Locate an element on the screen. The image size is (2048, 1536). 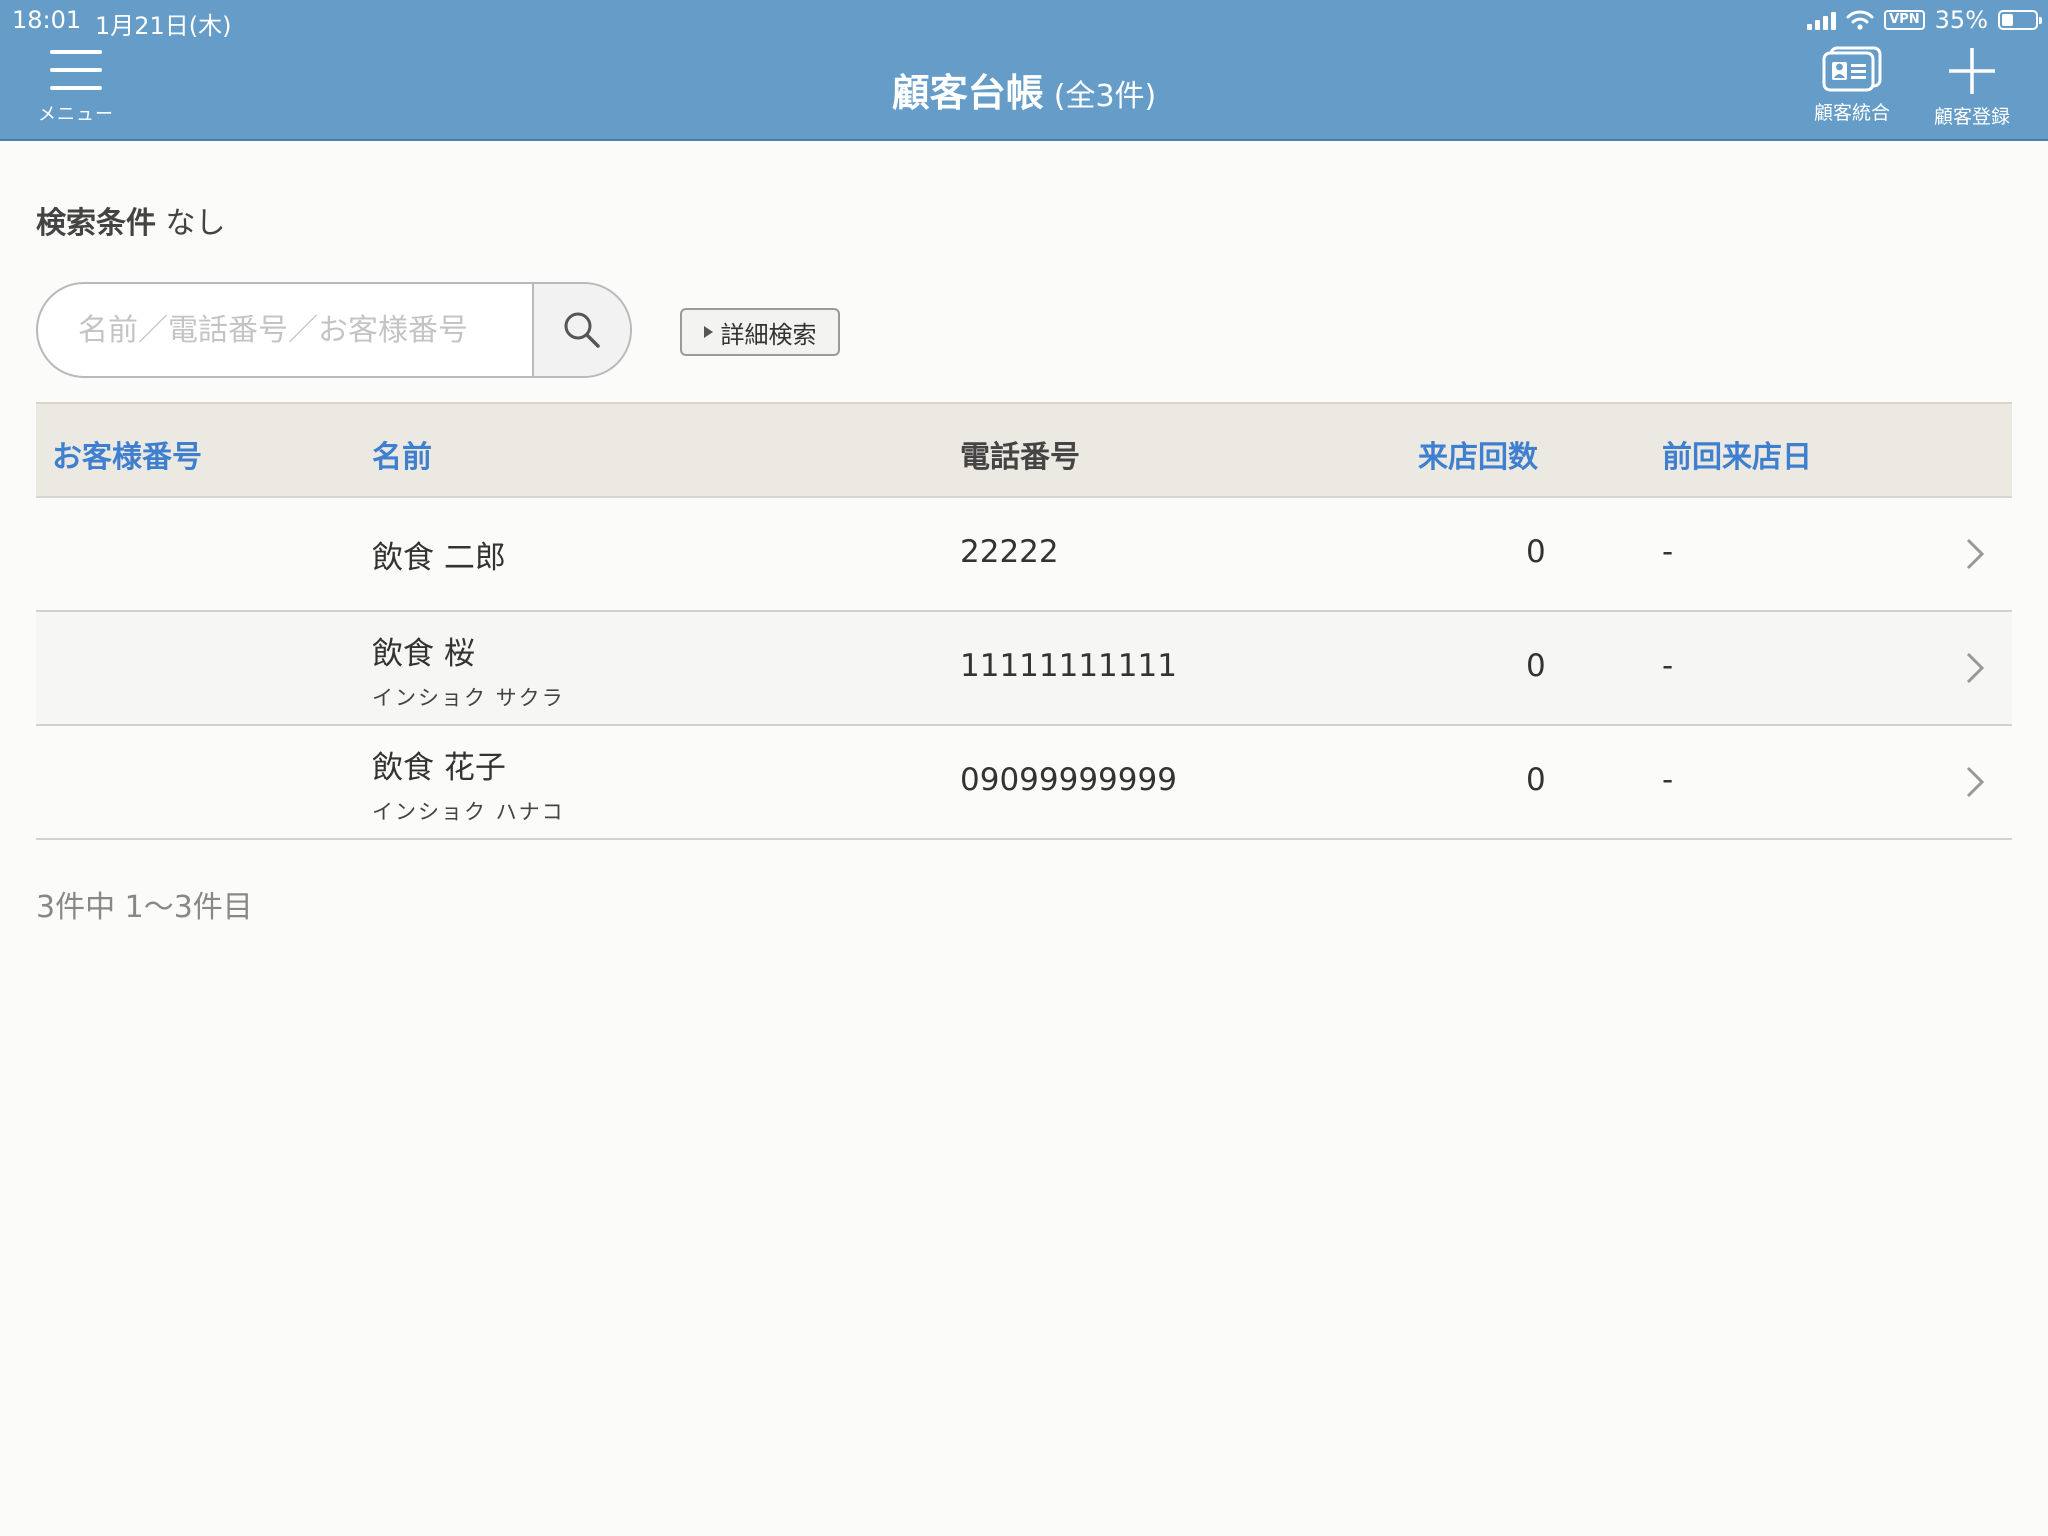
search-button is located at coordinates (581, 330).